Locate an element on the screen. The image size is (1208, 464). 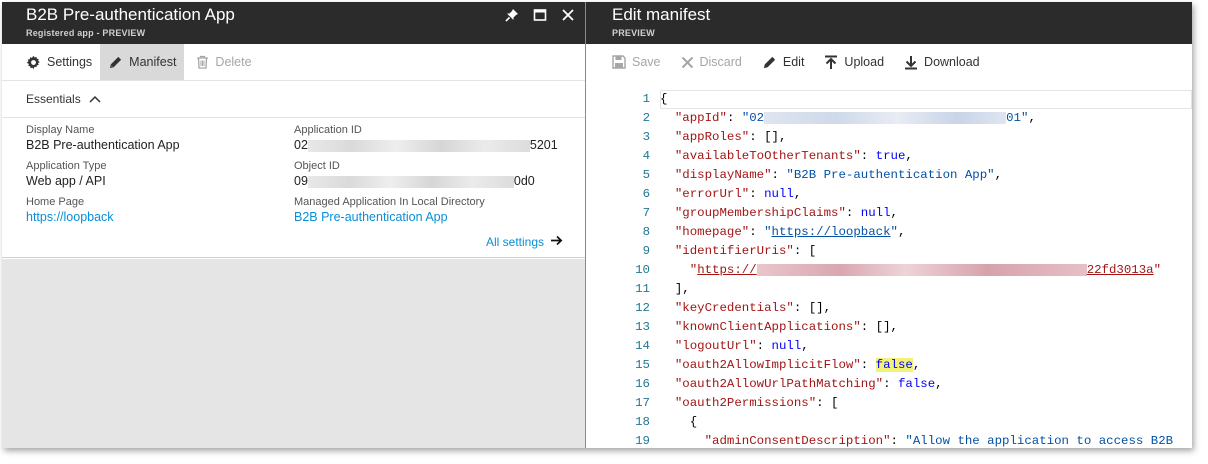
line-number: 3 is located at coordinates (646, 137).